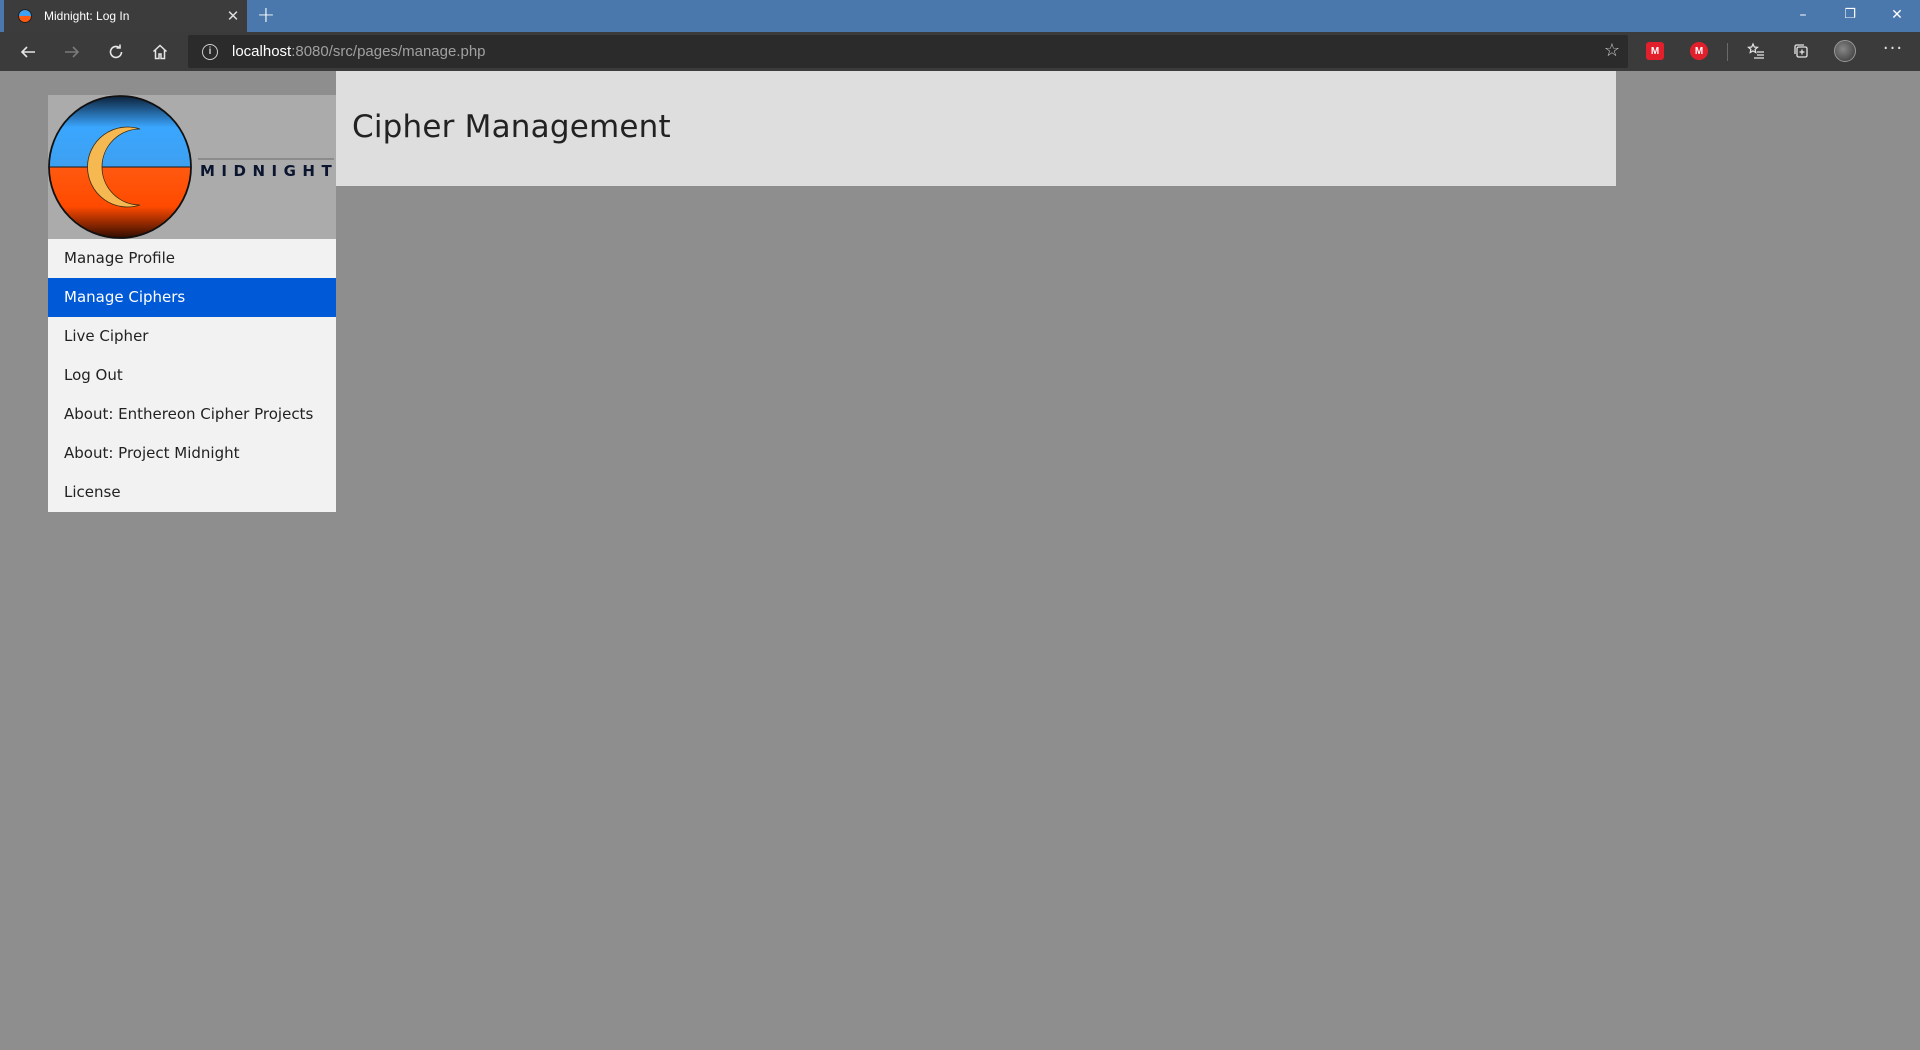 Image resolution: width=1920 pixels, height=1050 pixels. I want to click on svg-text: MIDNIGHT, so click(267, 171).